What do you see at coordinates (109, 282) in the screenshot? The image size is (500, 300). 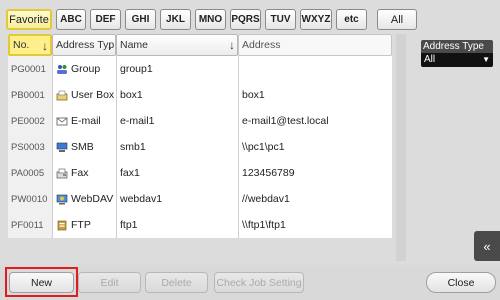 I see `edit-button: Edit` at bounding box center [109, 282].